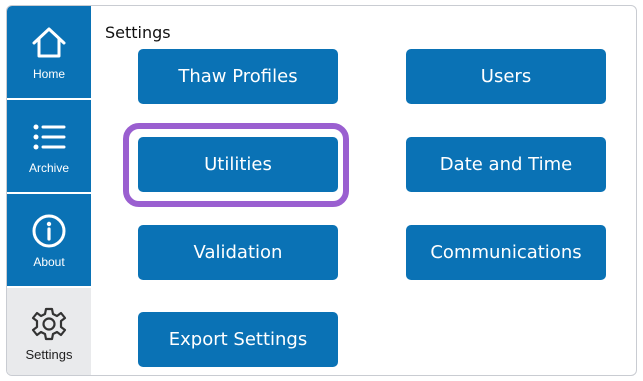 Image resolution: width=643 pixels, height=381 pixels. What do you see at coordinates (238, 252) in the screenshot?
I see `validation-button: Validation` at bounding box center [238, 252].